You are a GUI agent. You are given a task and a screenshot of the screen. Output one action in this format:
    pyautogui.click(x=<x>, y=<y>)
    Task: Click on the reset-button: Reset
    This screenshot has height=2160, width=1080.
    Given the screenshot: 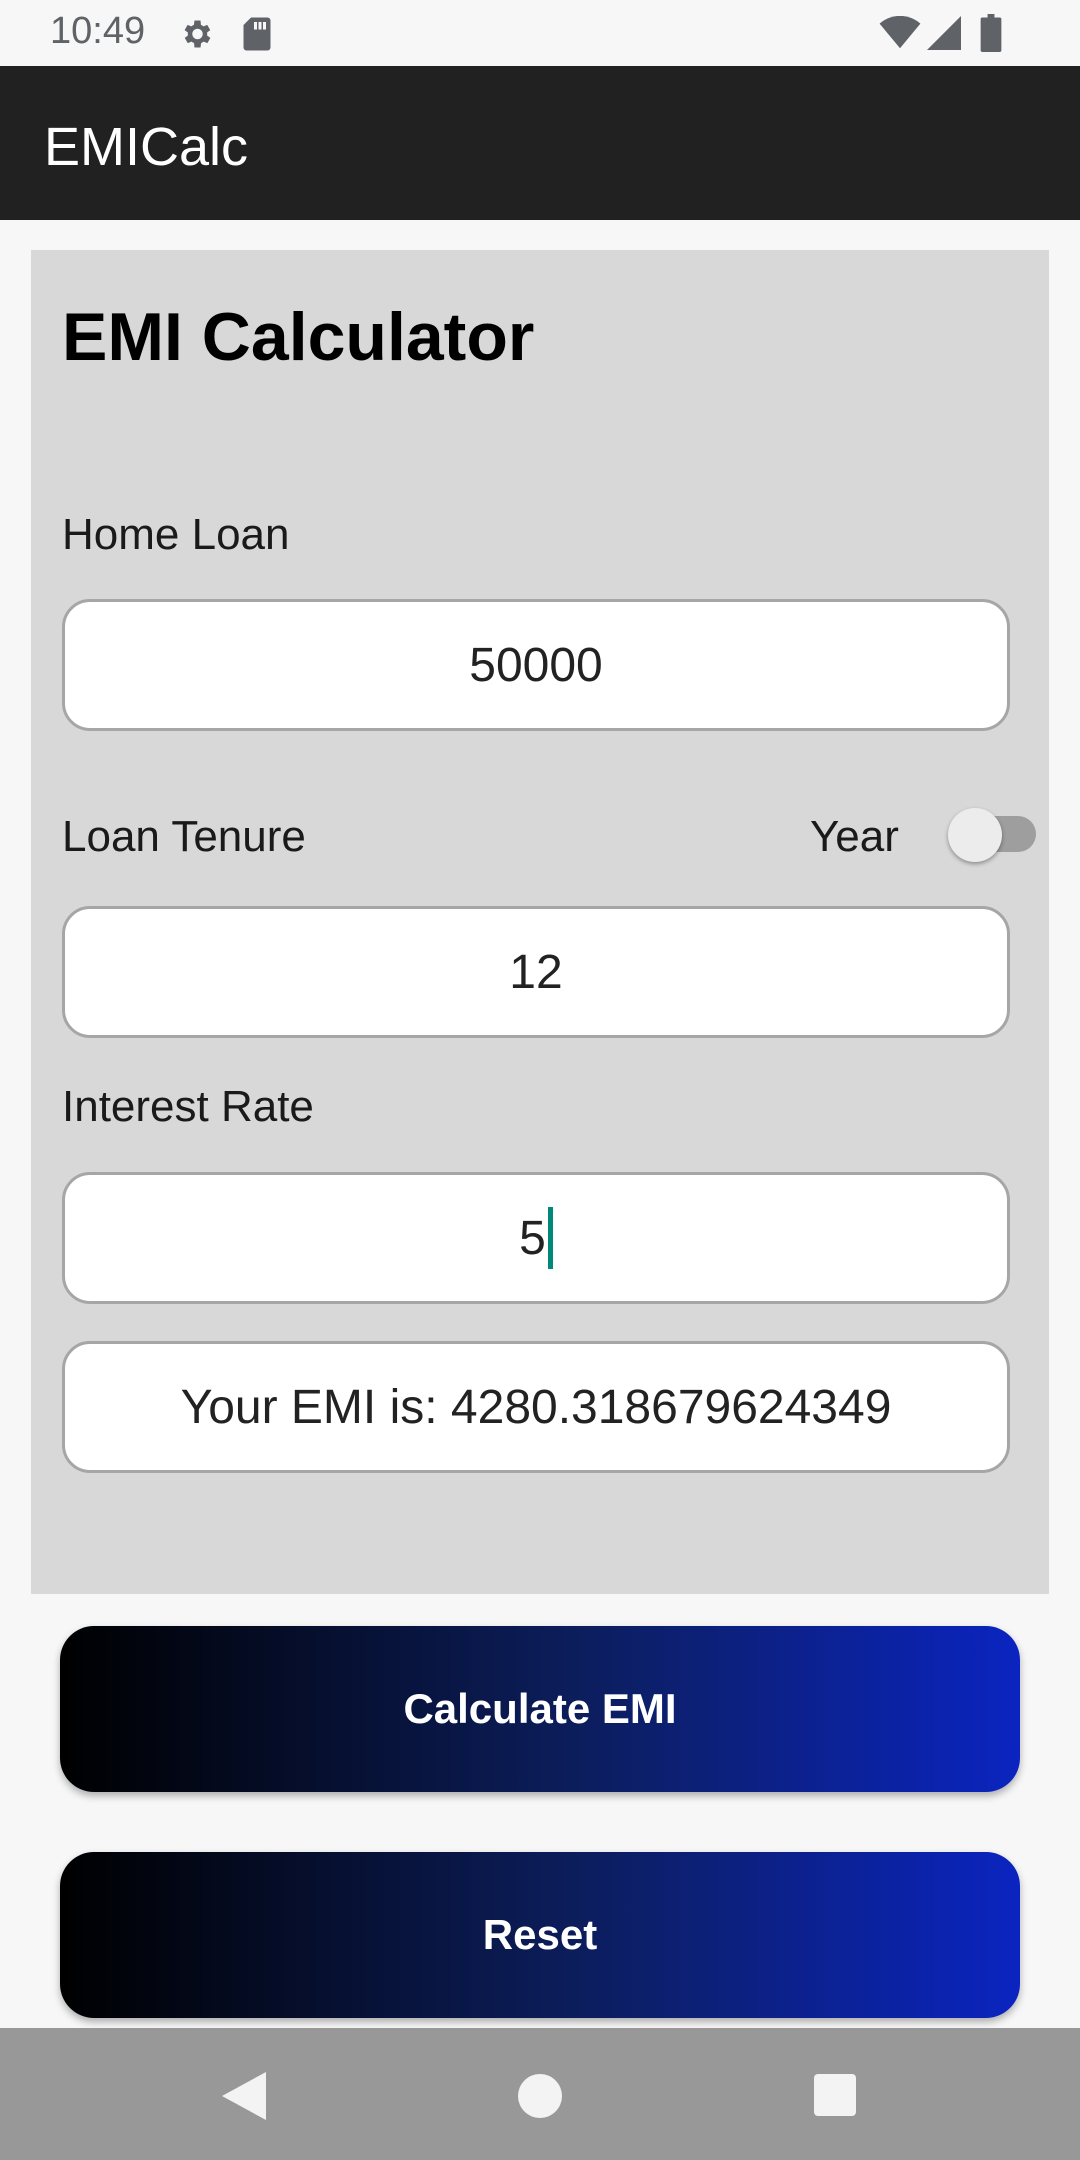 What is the action you would take?
    pyautogui.click(x=540, y=1935)
    